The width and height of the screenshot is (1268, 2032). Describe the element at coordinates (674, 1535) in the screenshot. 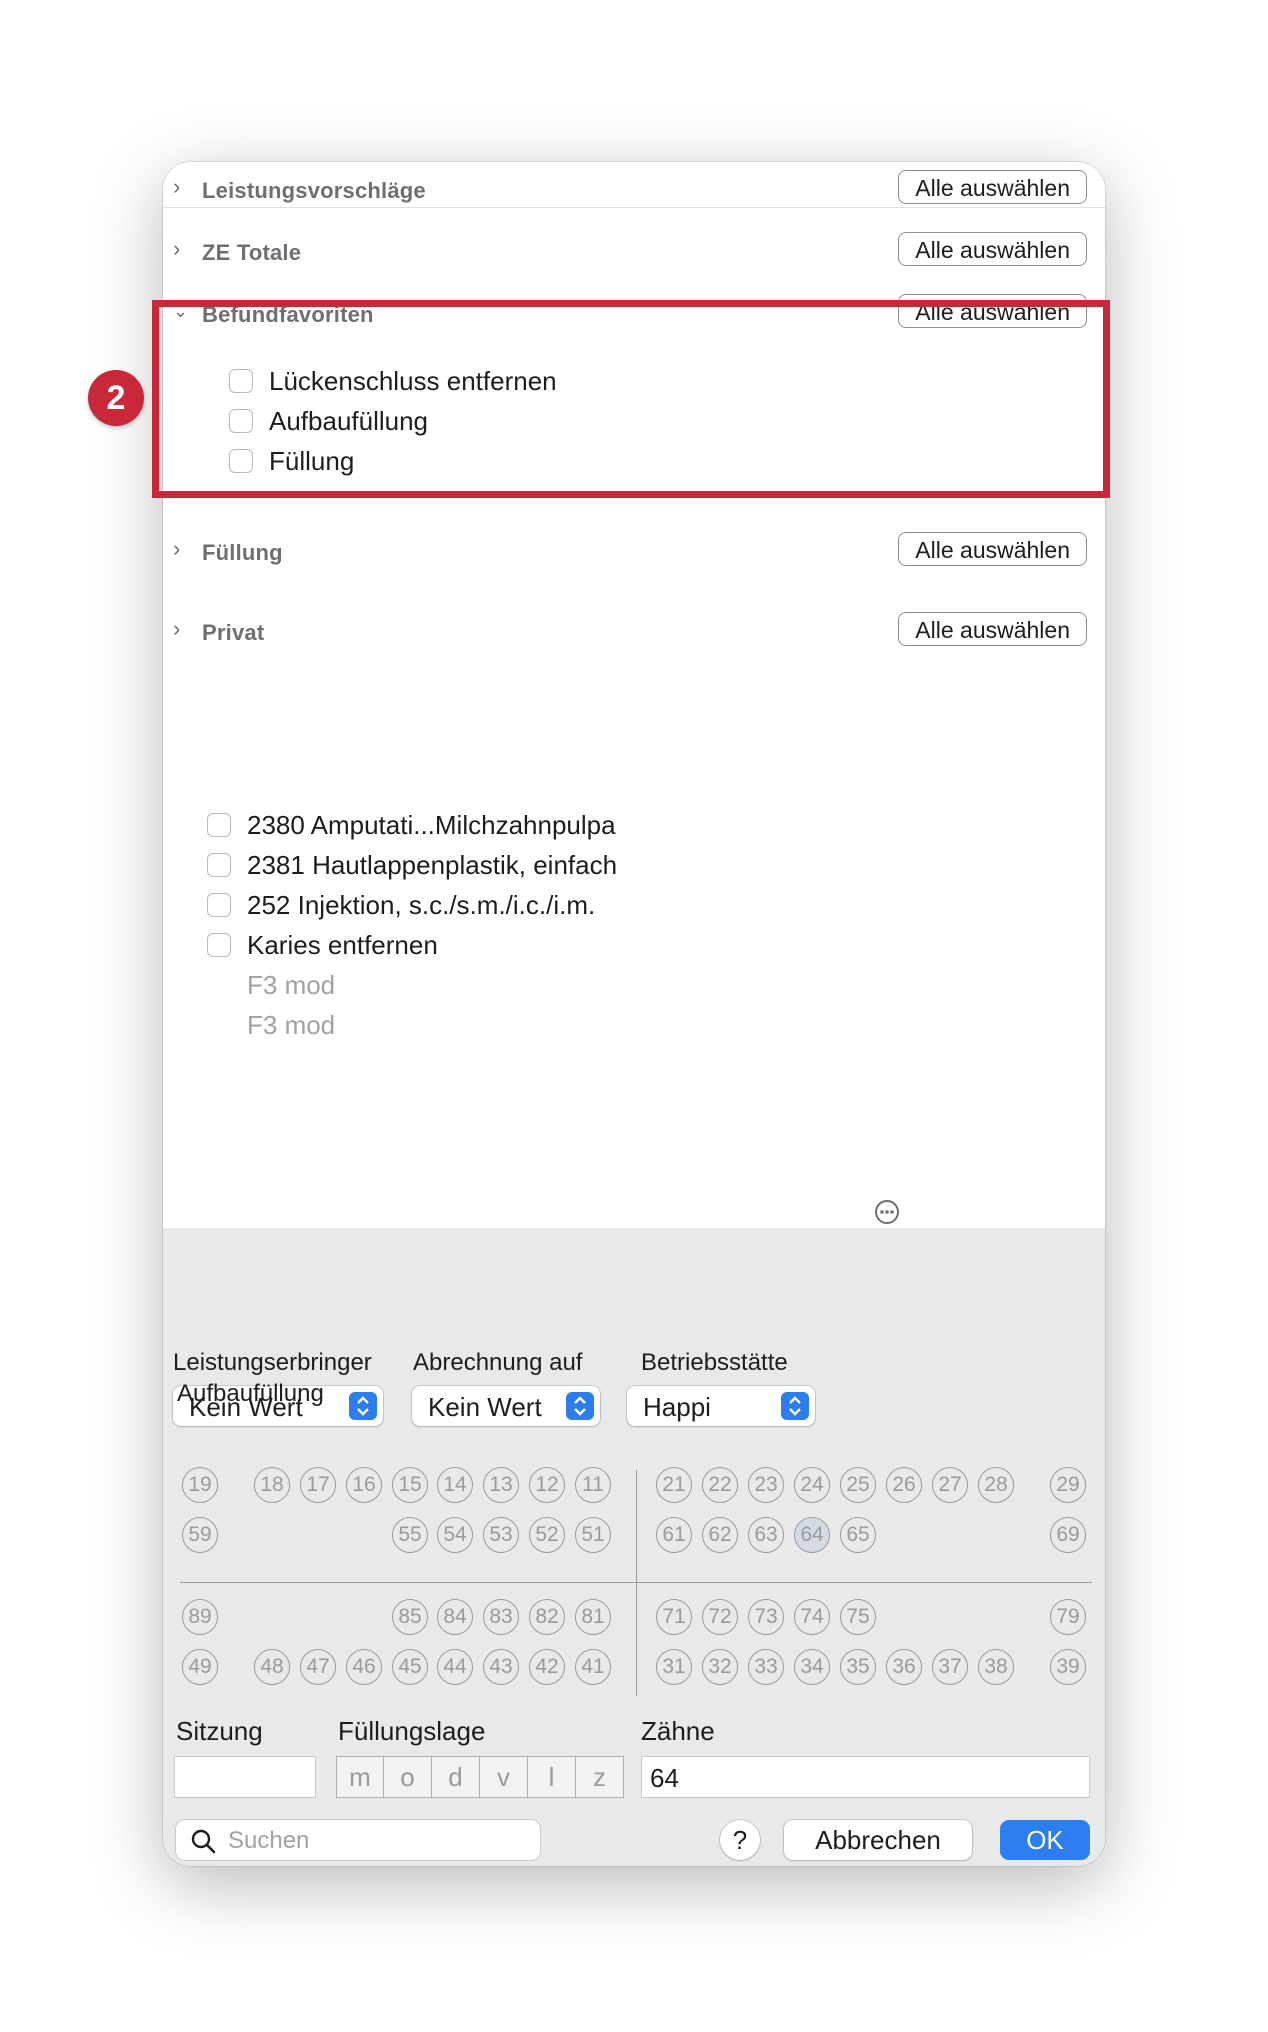

I see `tooth-61: 61` at that location.